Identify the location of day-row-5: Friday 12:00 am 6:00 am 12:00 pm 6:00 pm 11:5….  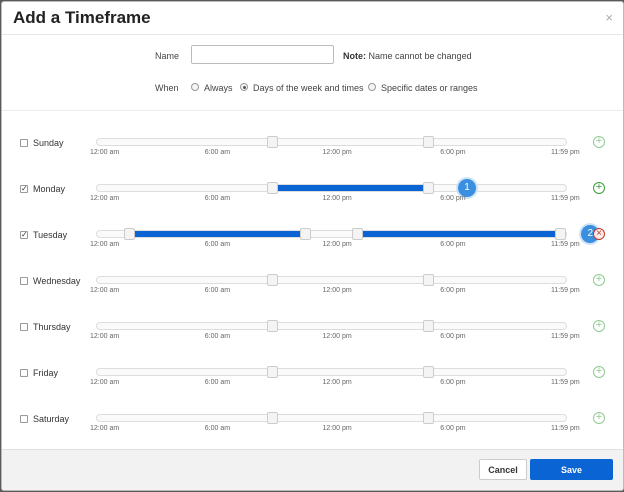
(312, 389).